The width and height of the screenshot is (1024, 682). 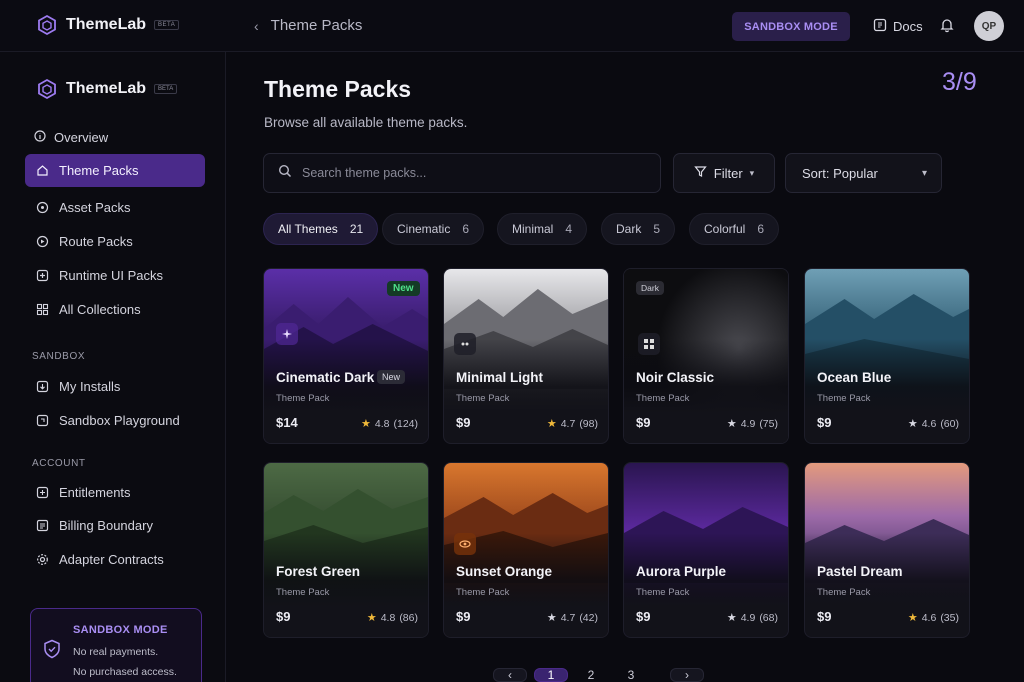 I want to click on theme-card-sunset-orange: Sunset Orange Theme Pack $9 ★ 4.7 (42), so click(x=526, y=550).